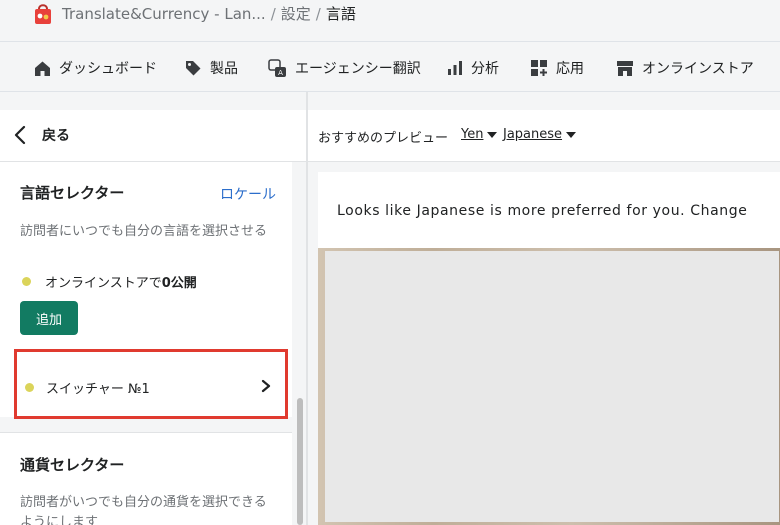 The height and width of the screenshot is (525, 780). I want to click on switcher-item: スイッチャー №1, so click(151, 384).